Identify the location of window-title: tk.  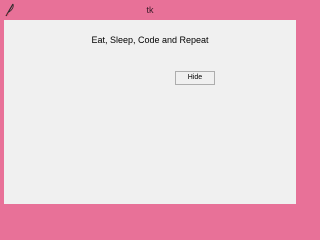
(150, 10).